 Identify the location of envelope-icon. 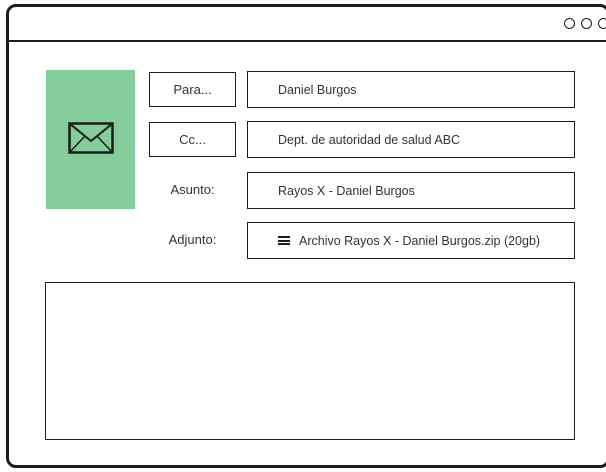
(90, 137).